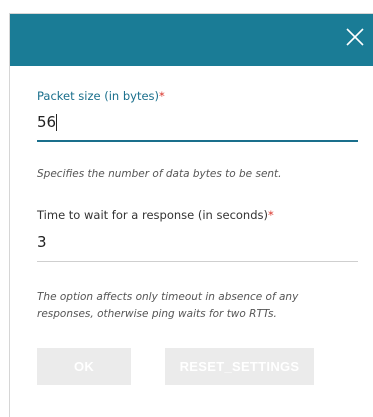  I want to click on packet-size-label: Packet size (in bytes)*, so click(101, 96).